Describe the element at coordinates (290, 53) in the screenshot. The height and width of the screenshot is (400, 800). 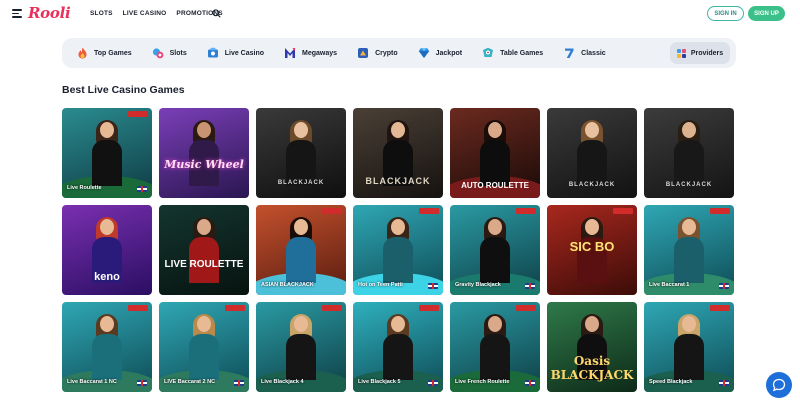
I see `megaways-icon` at that location.